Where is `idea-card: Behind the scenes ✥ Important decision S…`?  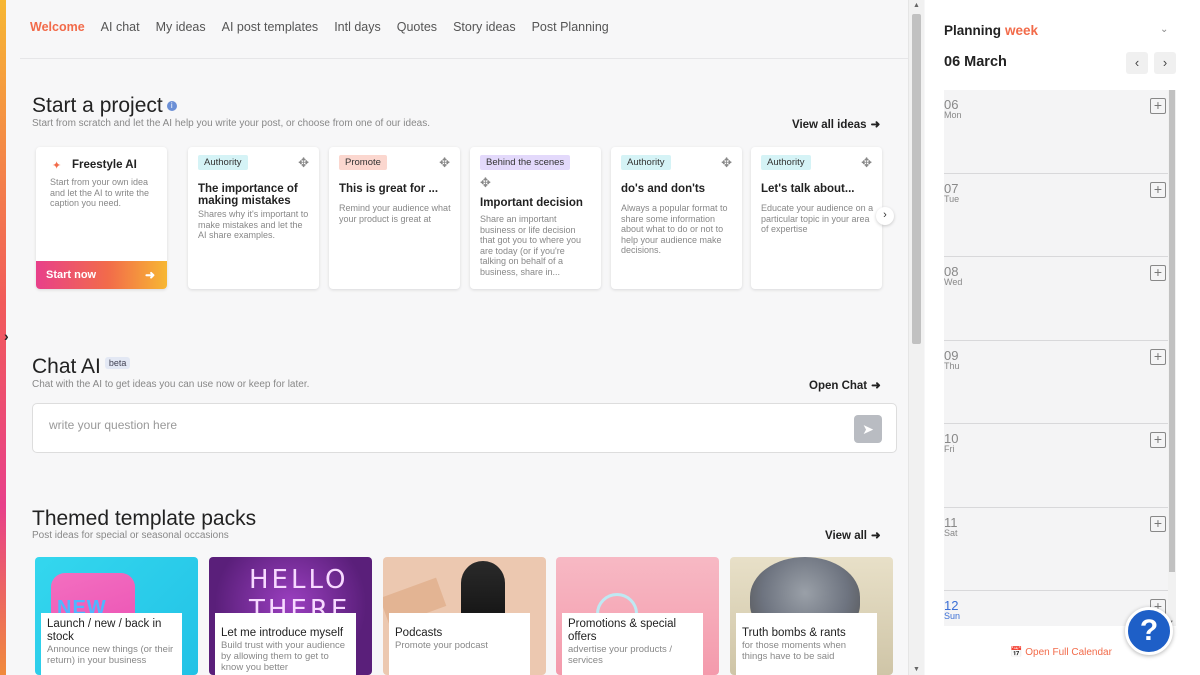 idea-card: Behind the scenes ✥ Important decision S… is located at coordinates (535, 218).